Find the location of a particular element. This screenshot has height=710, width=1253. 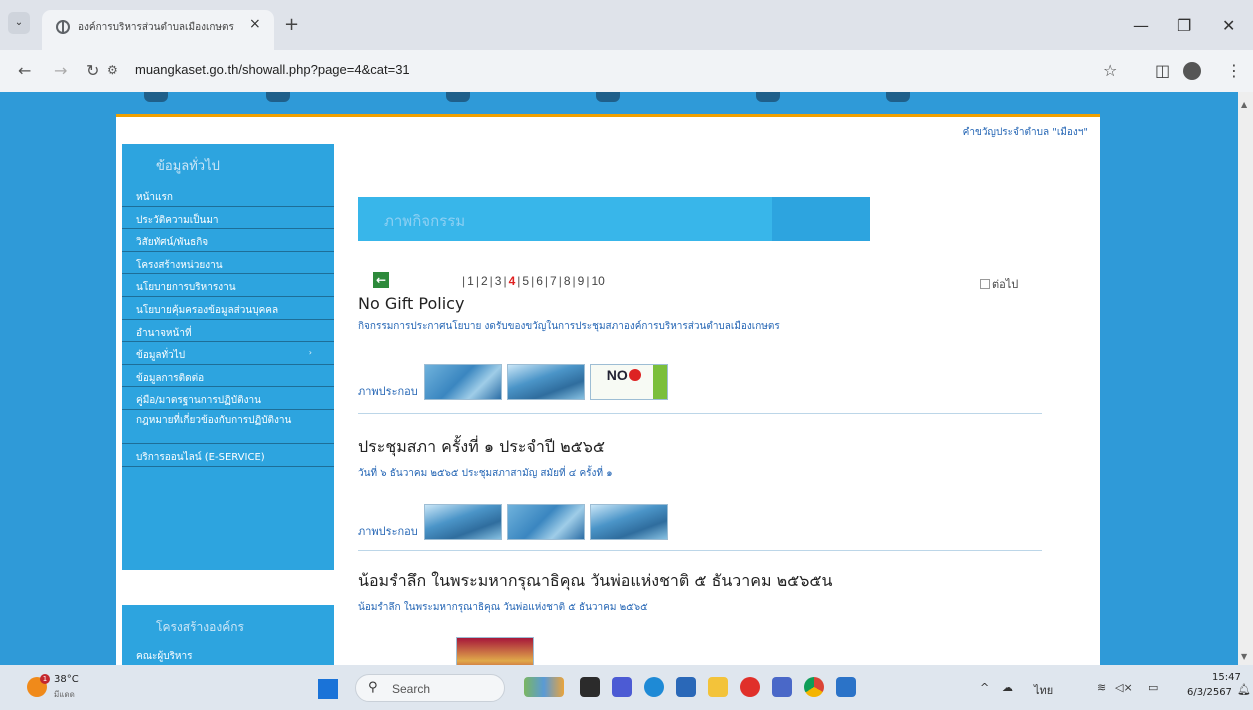

divider is located at coordinates (700, 413).